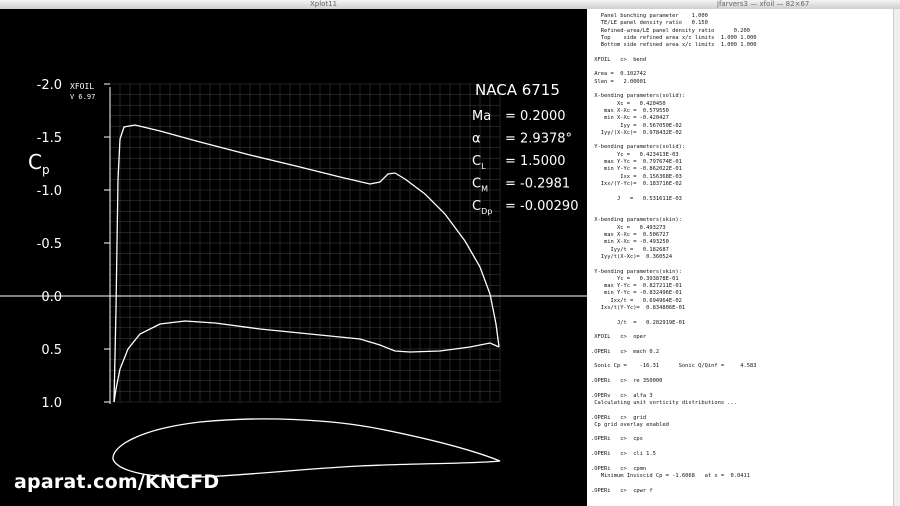 The height and width of the screenshot is (506, 900). What do you see at coordinates (635, 154) in the screenshot?
I see `terminal-line: Yc = 0.423413E-03` at bounding box center [635, 154].